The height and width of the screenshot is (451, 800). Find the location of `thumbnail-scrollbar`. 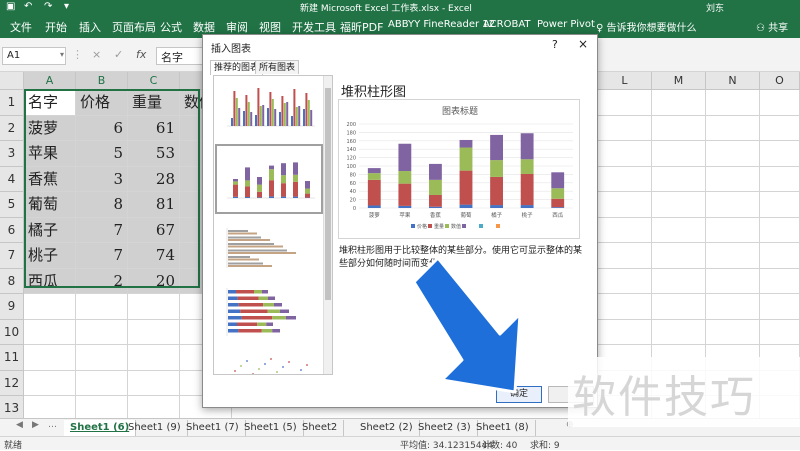

thumbnail-scrollbar is located at coordinates (327, 225).